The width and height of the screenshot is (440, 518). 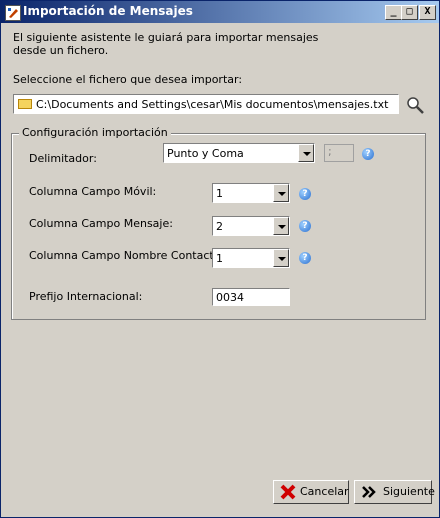 I want to click on mensaje-label: Columna Campo Mensaje:, so click(x=101, y=223).